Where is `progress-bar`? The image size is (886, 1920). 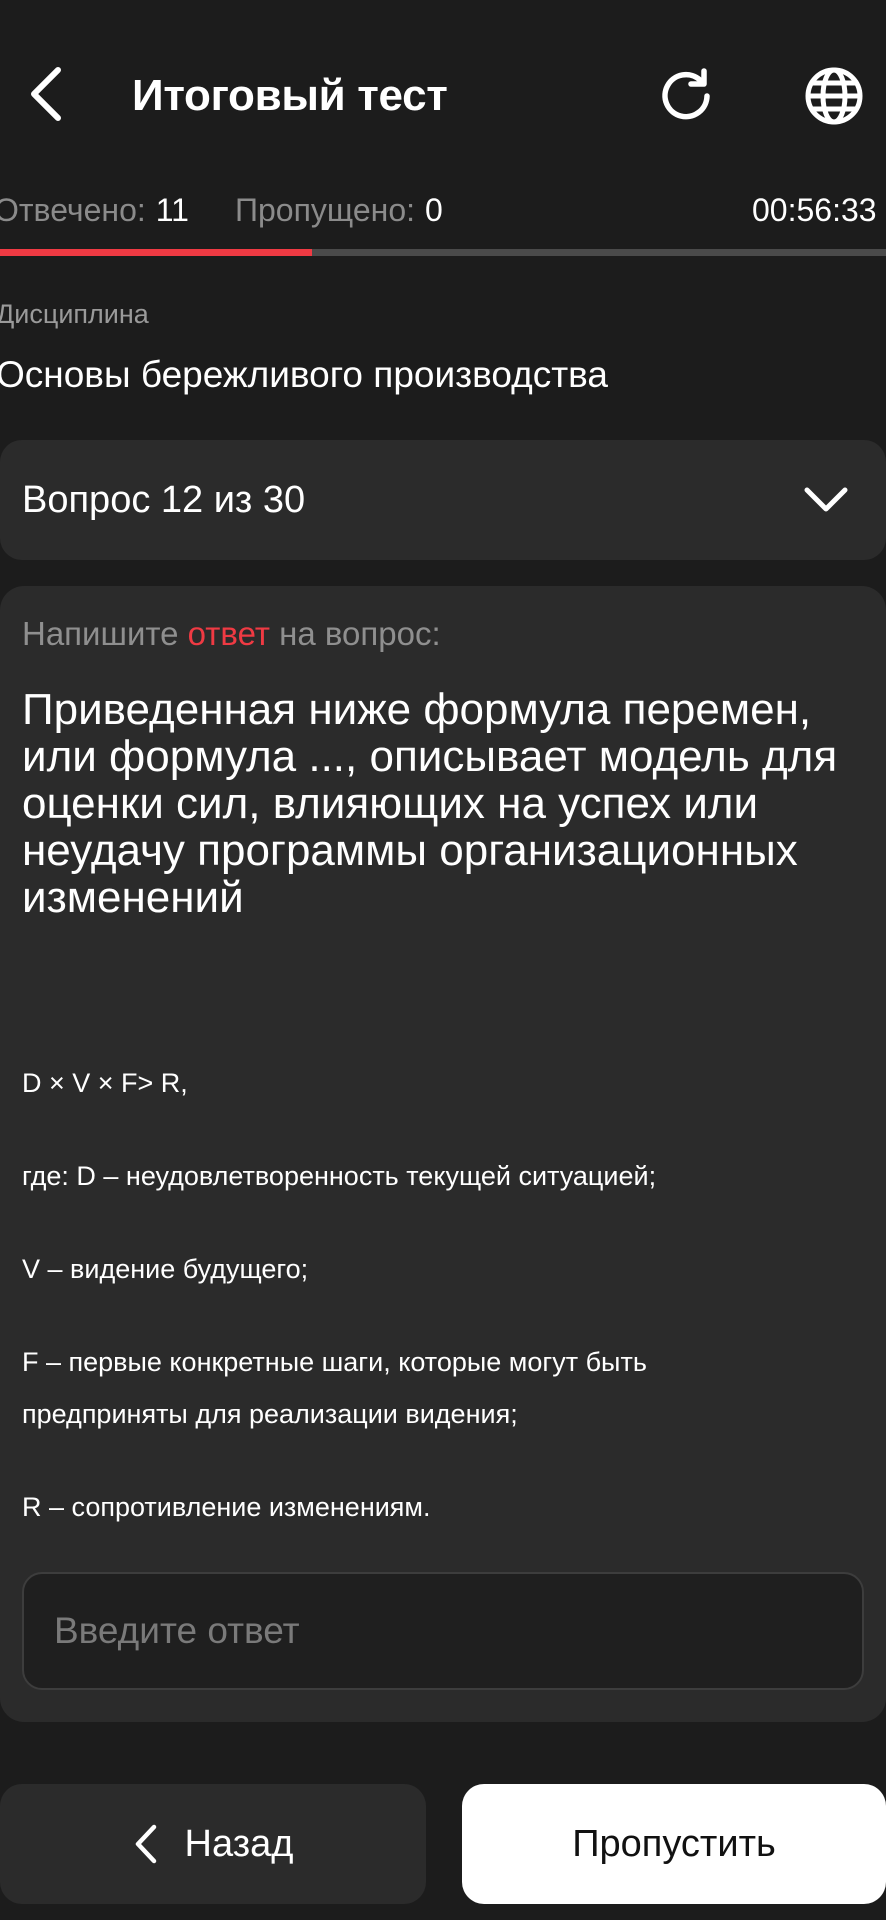
progress-bar is located at coordinates (443, 252).